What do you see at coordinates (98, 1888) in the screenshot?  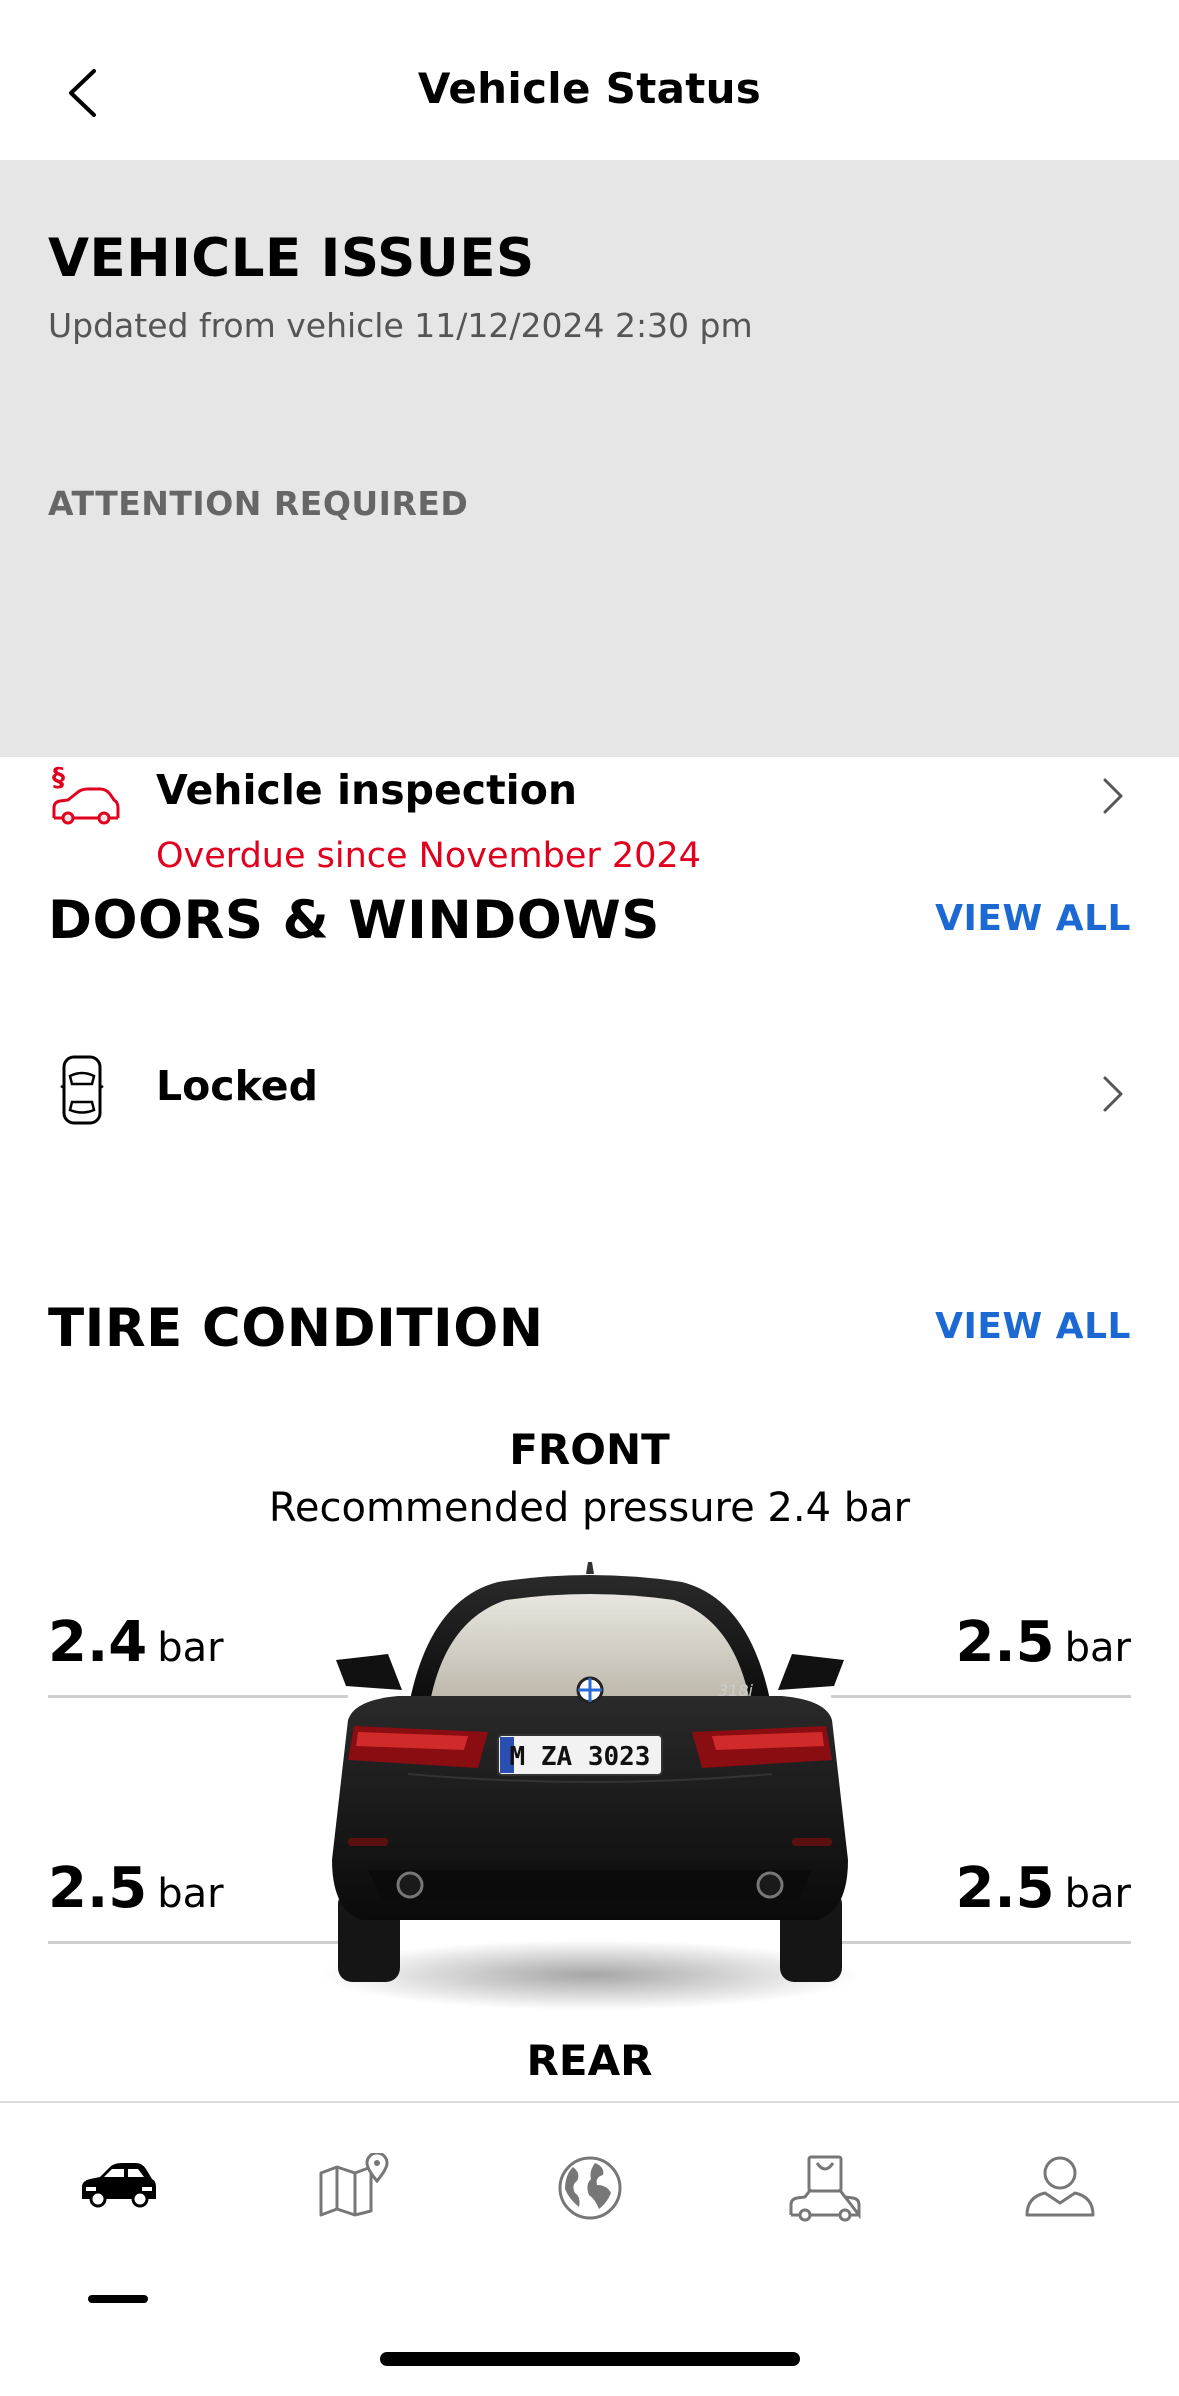 I see `rear-left-value: 2.5` at bounding box center [98, 1888].